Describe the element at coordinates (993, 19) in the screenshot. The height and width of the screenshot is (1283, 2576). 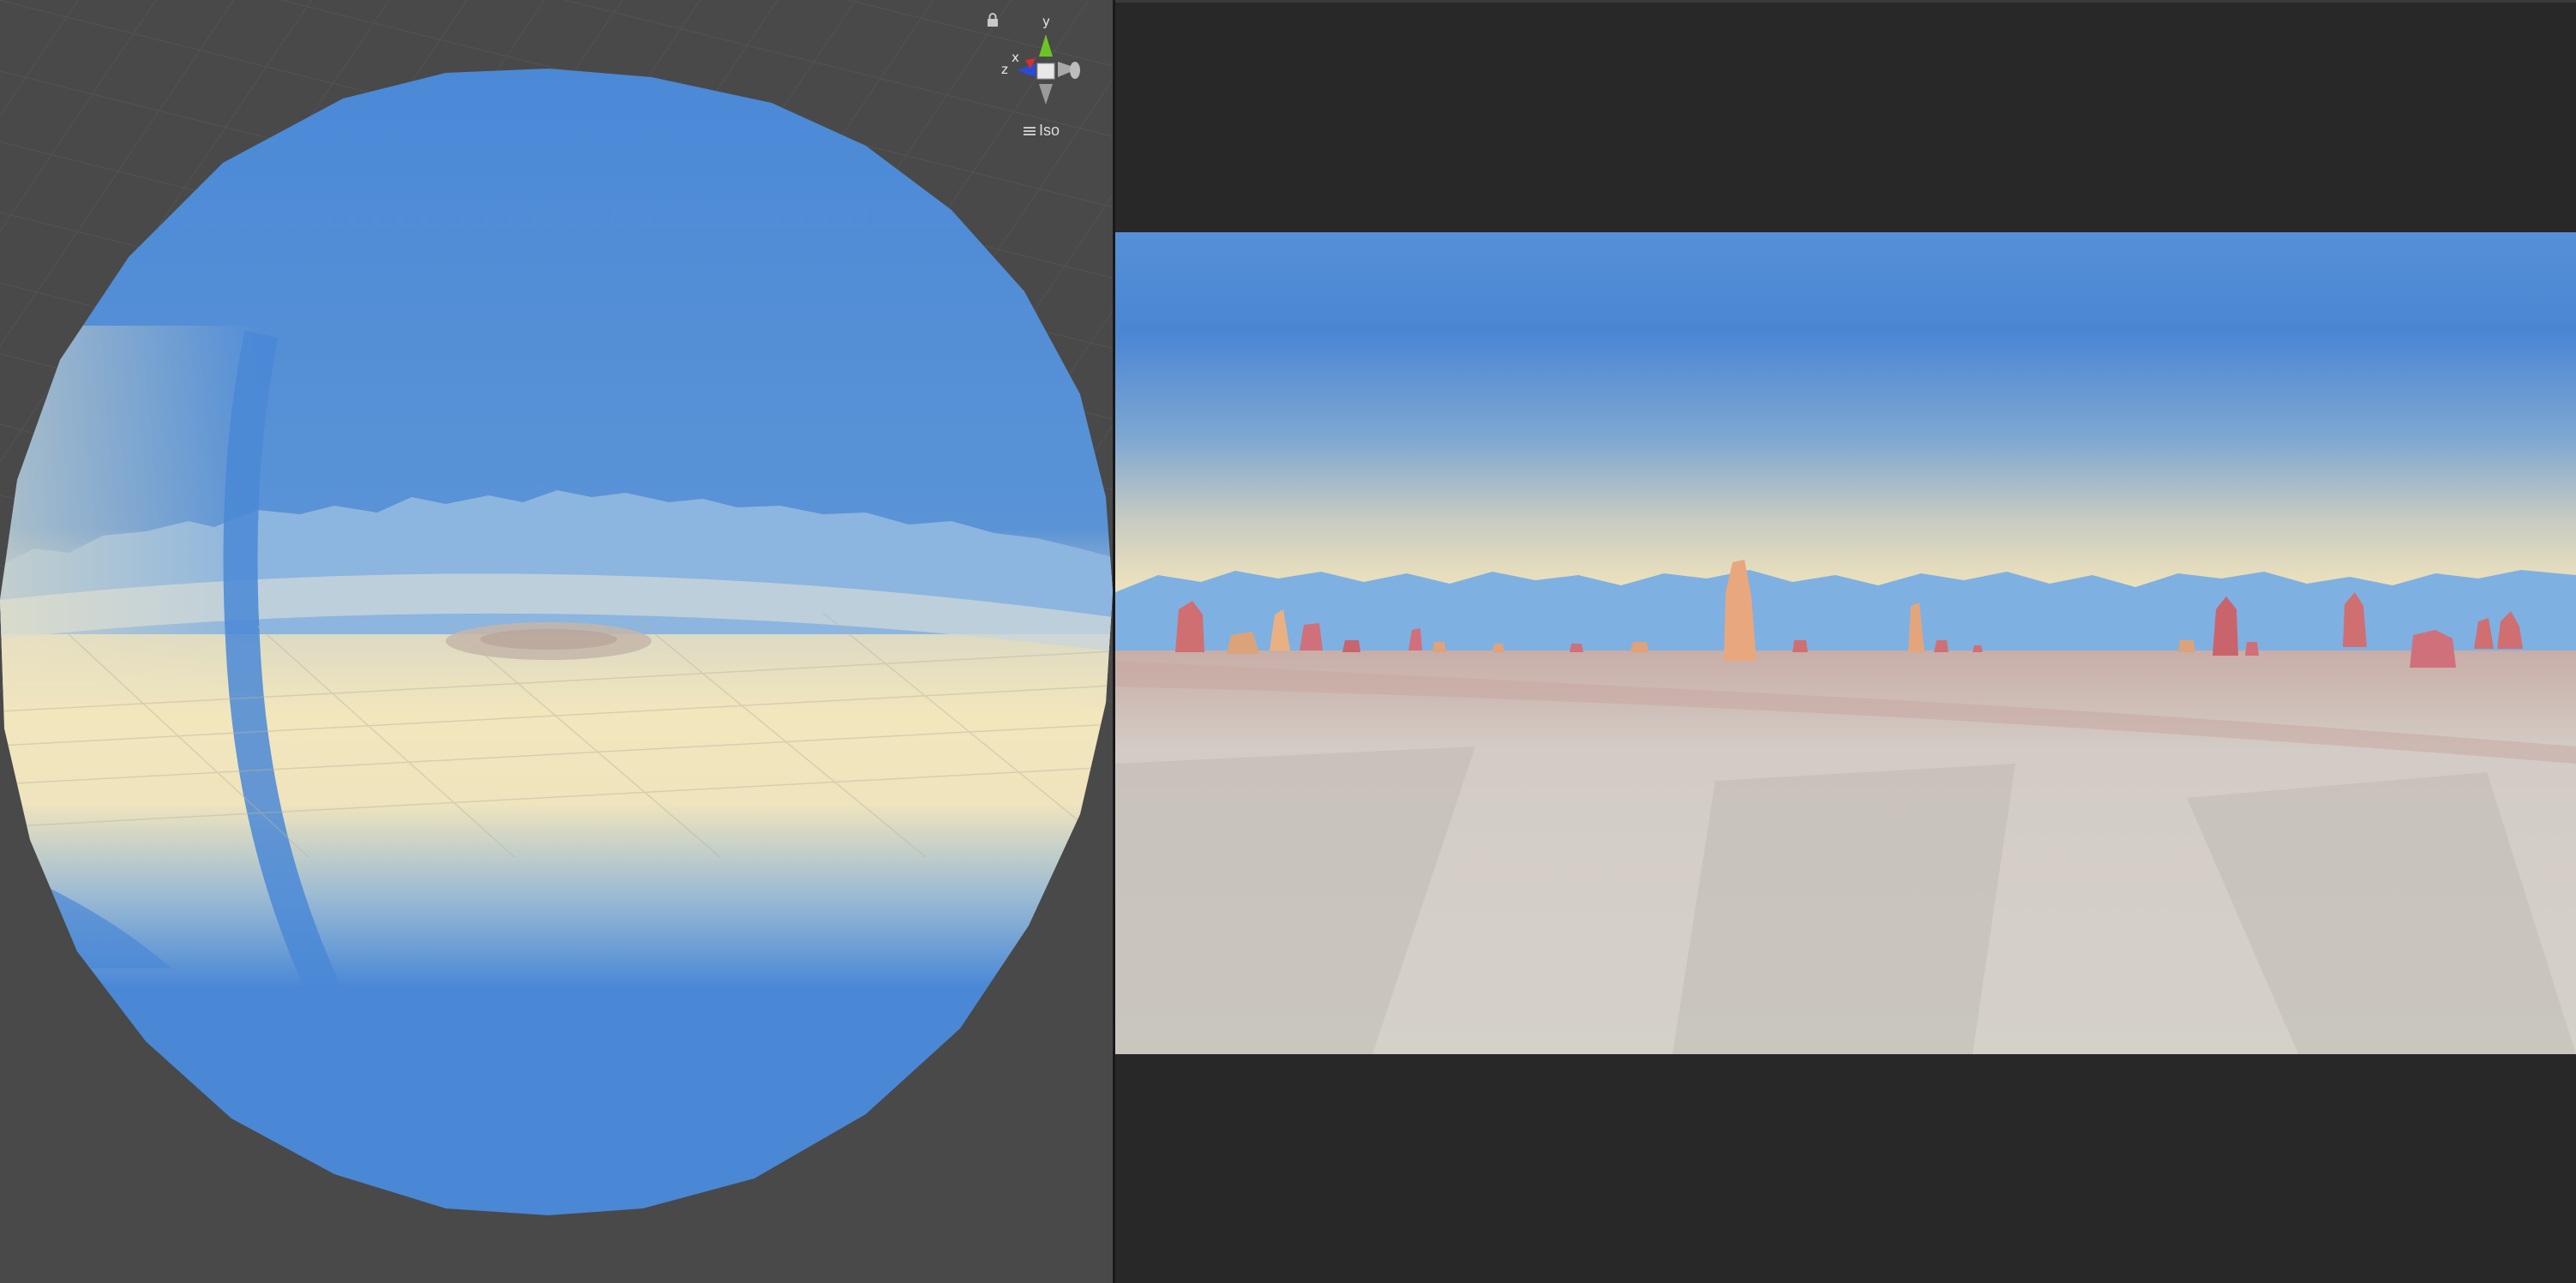
I see `lock-icon` at that location.